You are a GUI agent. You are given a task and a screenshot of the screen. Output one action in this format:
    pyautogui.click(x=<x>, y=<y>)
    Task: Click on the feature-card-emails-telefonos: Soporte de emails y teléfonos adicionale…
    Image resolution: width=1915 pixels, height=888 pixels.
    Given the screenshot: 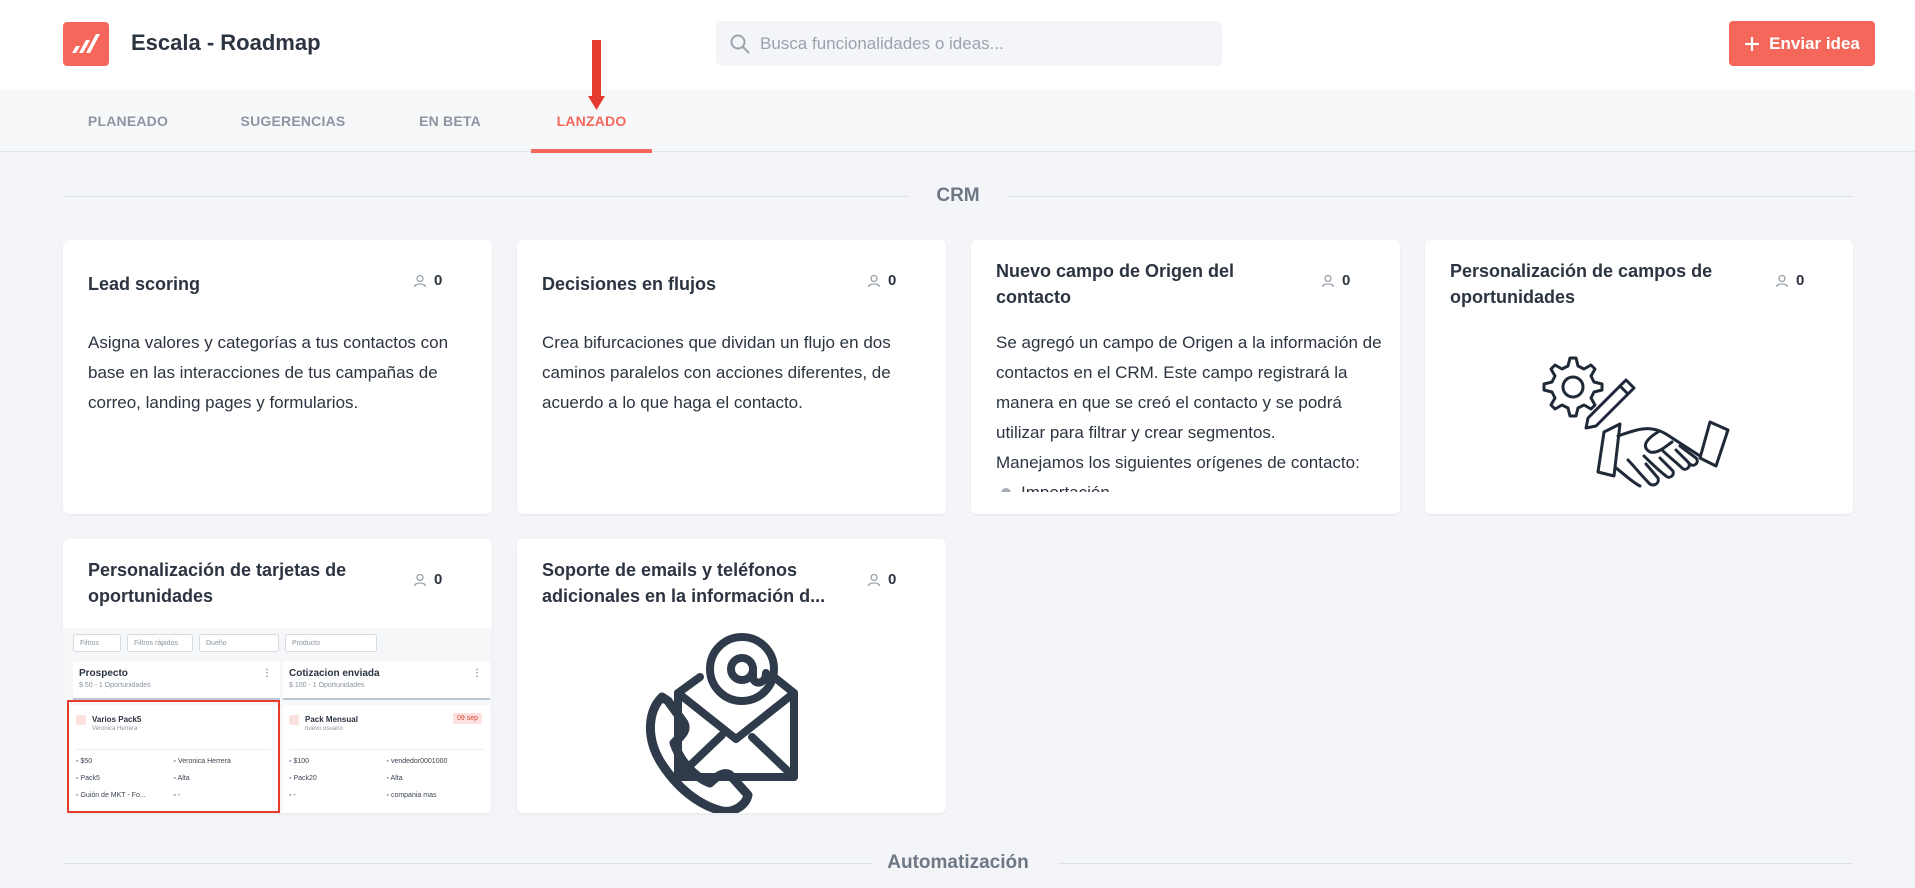 What is the action you would take?
    pyautogui.click(x=731, y=676)
    